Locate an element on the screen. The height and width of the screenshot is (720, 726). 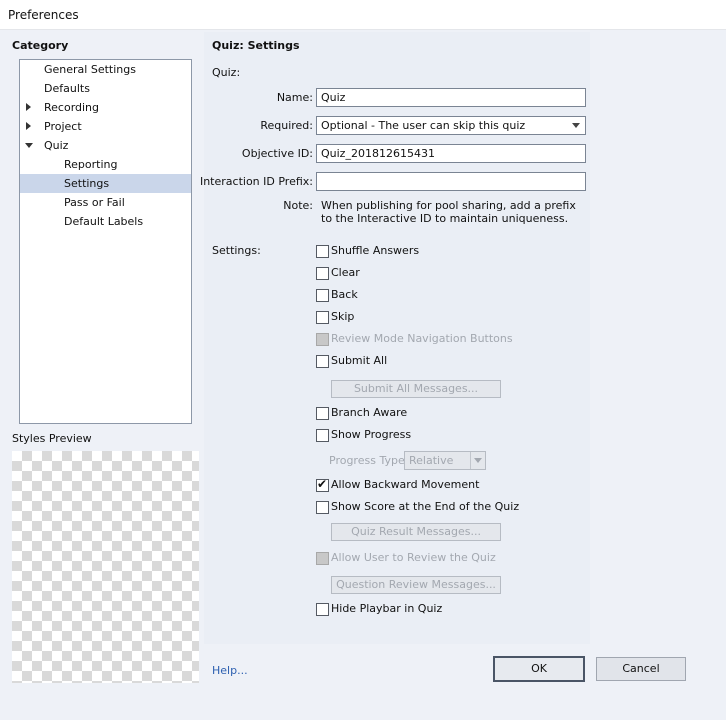
back-label: Back is located at coordinates (344, 294).